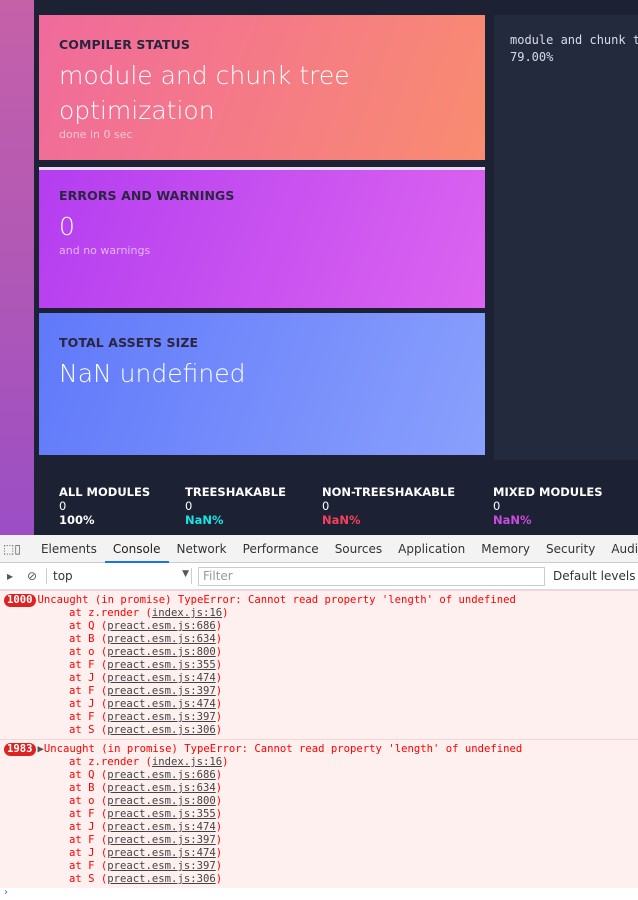 The image size is (638, 900). Describe the element at coordinates (202, 549) in the screenshot. I see `tab-network: Network` at that location.